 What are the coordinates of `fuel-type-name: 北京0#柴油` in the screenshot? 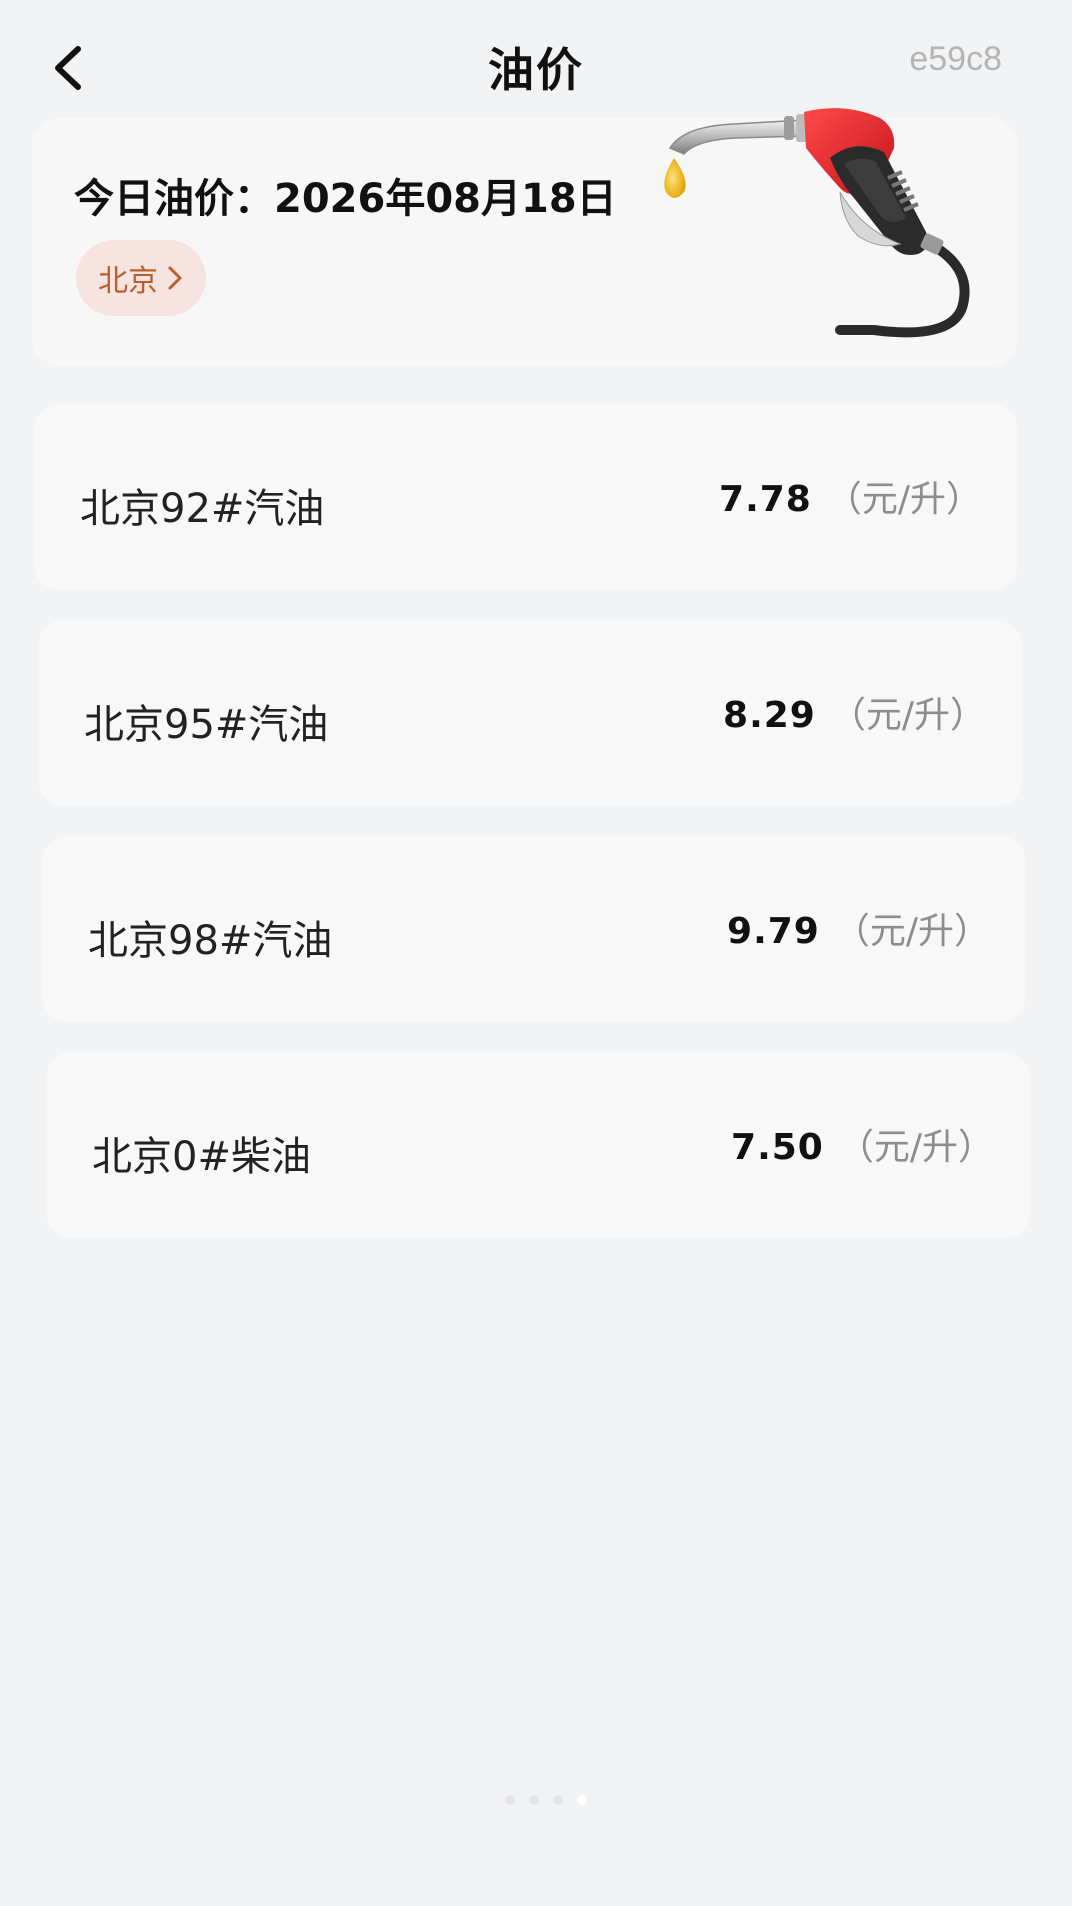 It's located at (201, 1157).